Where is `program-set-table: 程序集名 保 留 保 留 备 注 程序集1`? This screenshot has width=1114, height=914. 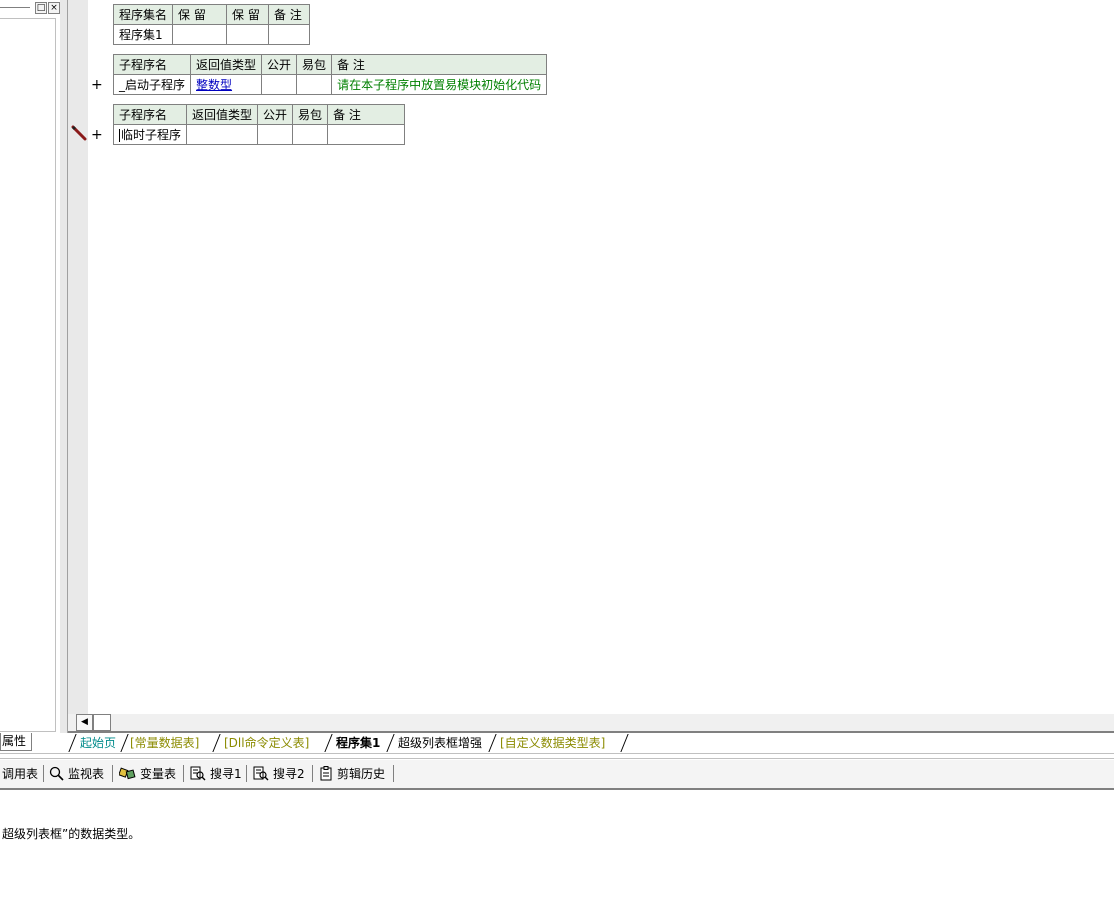
program-set-table: 程序集名 保 留 保 留 备 注 程序集1 is located at coordinates (211, 24).